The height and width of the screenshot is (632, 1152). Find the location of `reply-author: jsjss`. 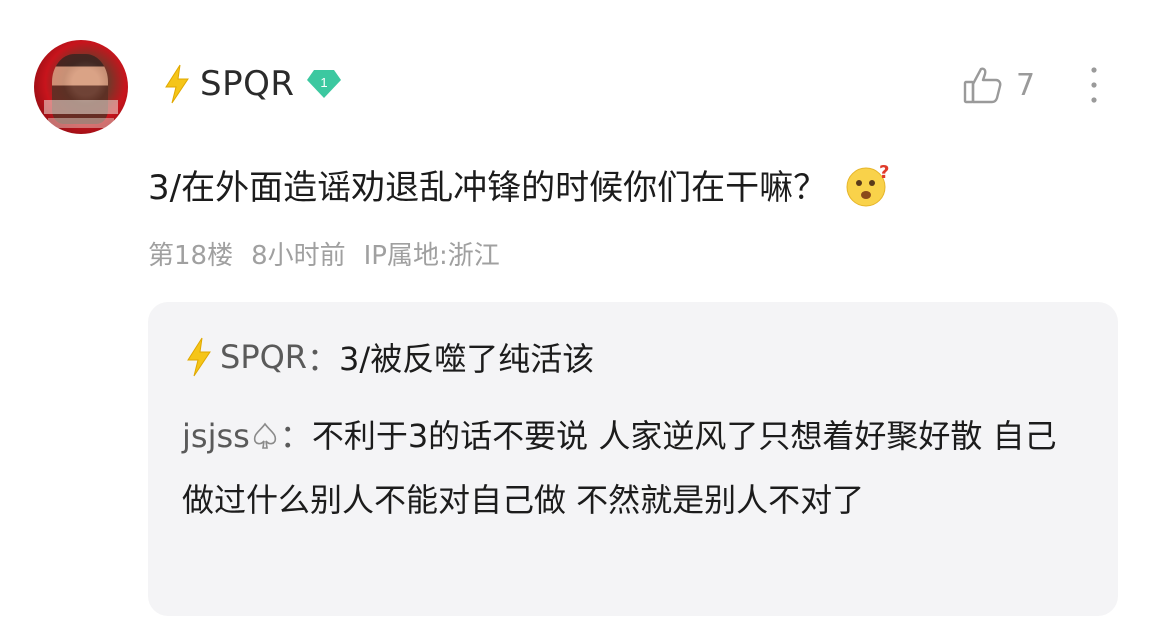

reply-author: jsjss is located at coordinates (216, 436).